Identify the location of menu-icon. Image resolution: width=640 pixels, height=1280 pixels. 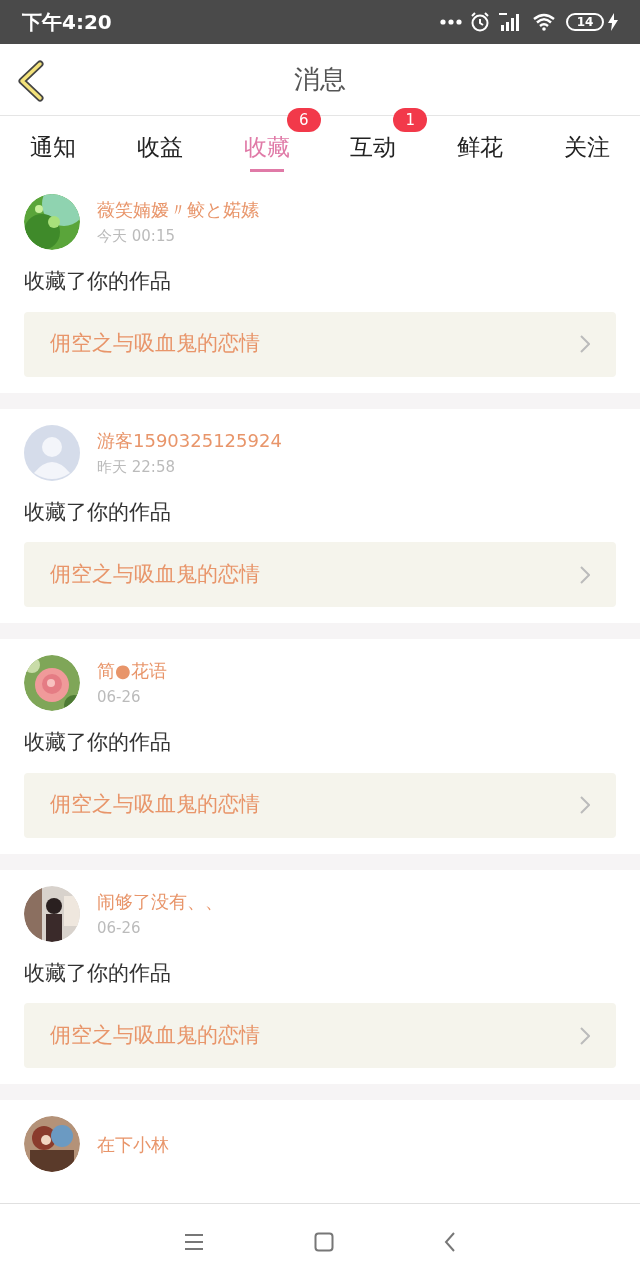
(194, 1242).